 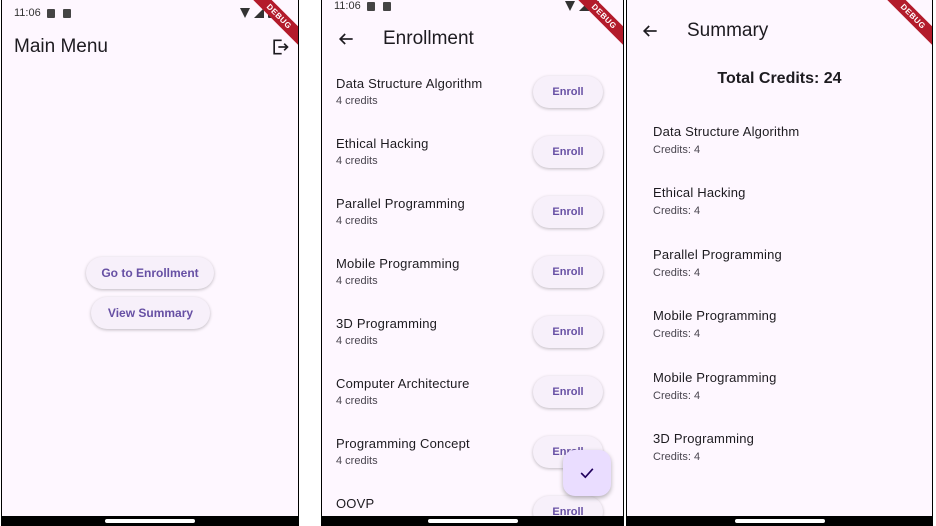 What do you see at coordinates (382, 151) in the screenshot?
I see `course-item: Ethical Hacking 4 credits` at bounding box center [382, 151].